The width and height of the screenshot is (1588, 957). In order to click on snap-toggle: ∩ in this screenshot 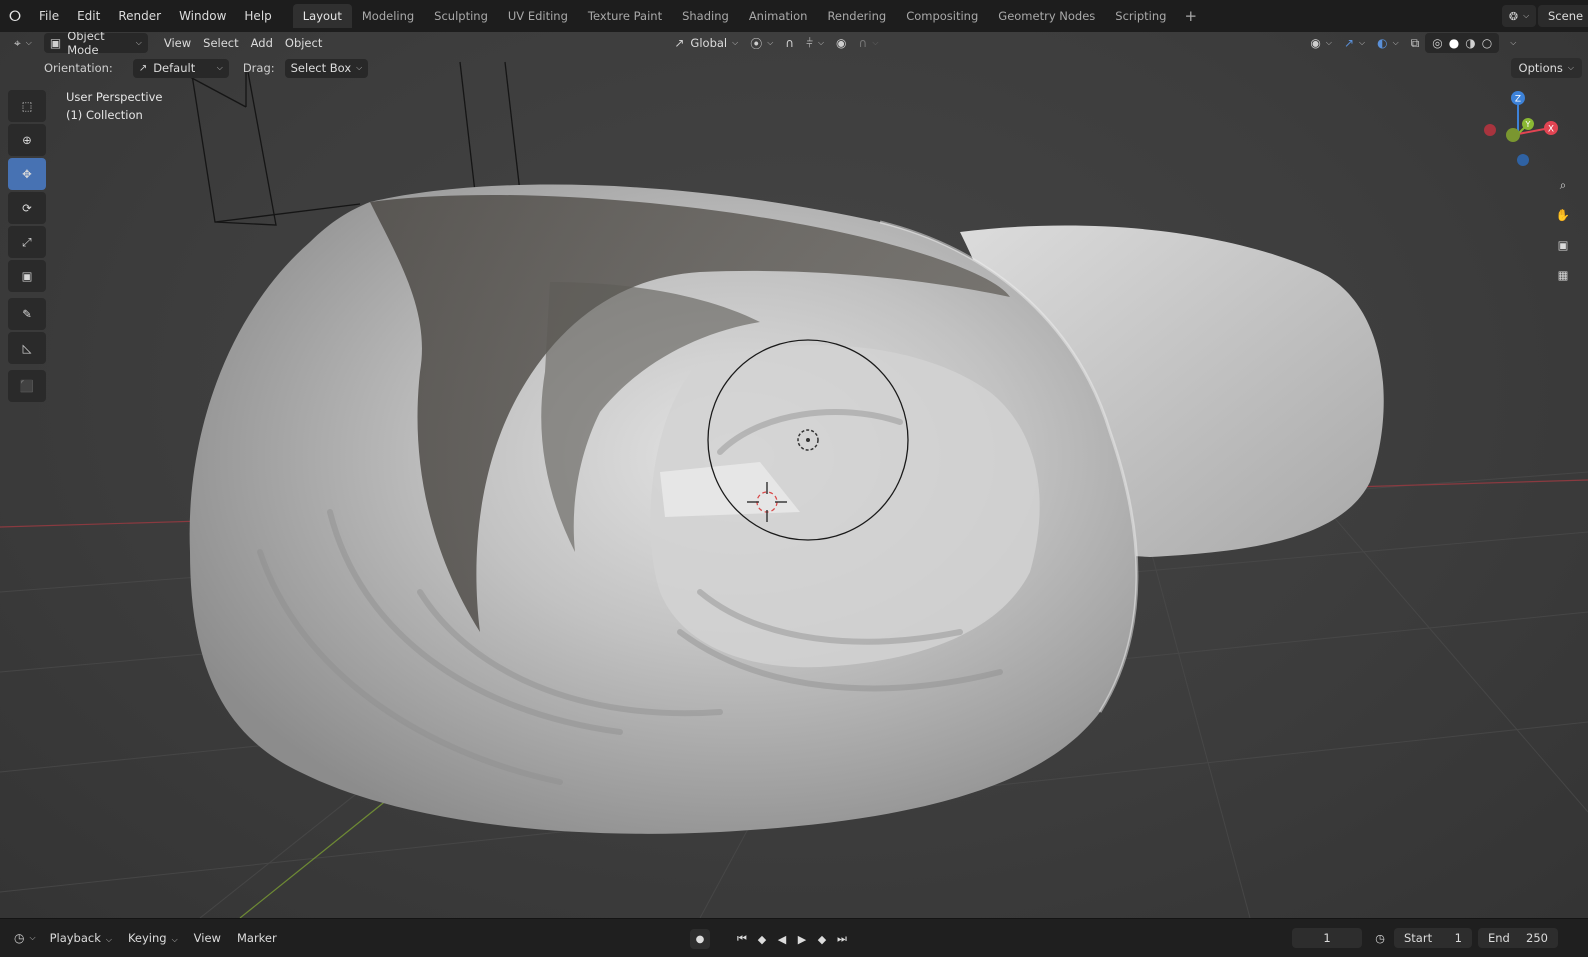, I will do `click(789, 43)`.